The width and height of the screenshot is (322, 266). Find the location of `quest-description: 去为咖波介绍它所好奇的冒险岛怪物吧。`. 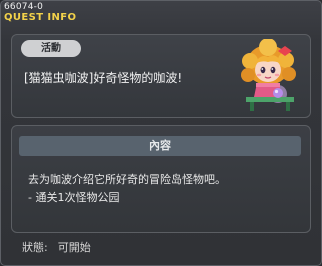

quest-description: 去为咖波介绍它所好奇的冒险岛怪物吧。 is located at coordinates (127, 179).